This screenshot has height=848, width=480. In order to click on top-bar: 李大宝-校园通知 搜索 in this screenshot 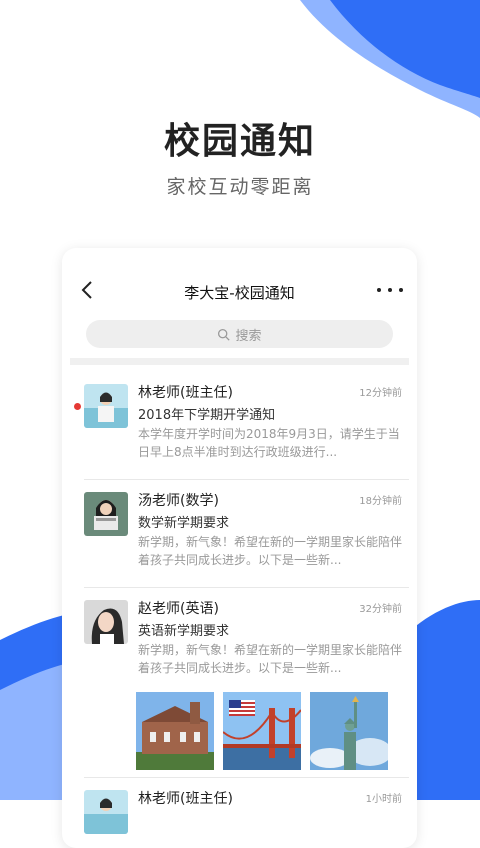, I will do `click(239, 298)`.